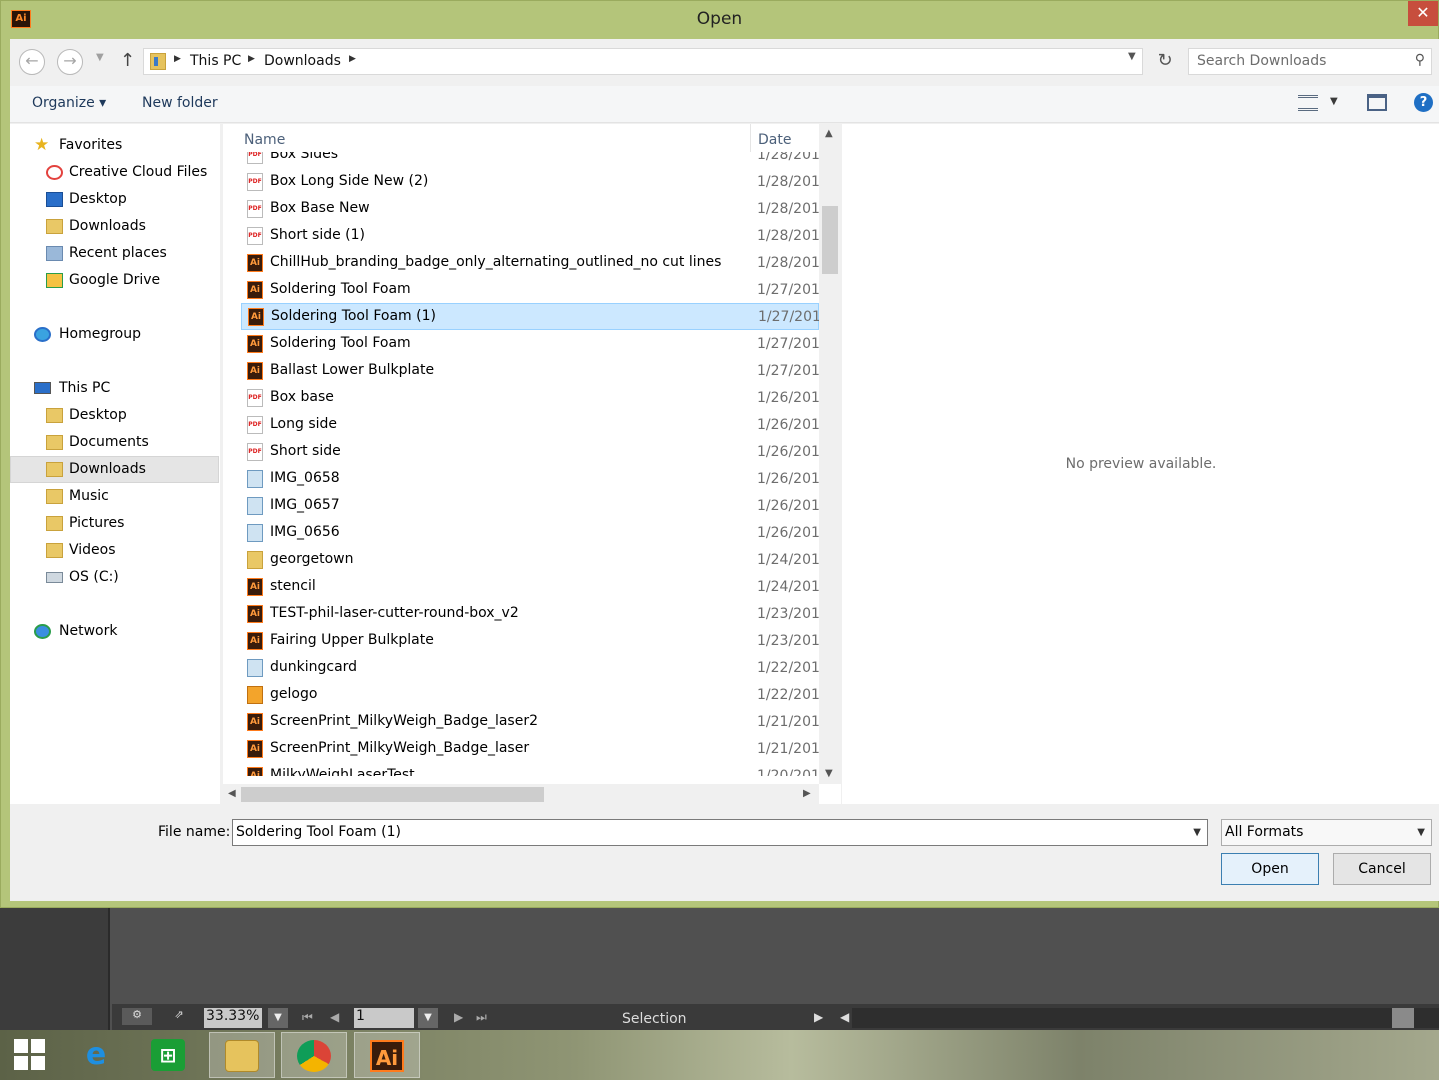  Describe the element at coordinates (1145, 1018) in the screenshot. I see `canvas-horizontal-scrollbar` at that location.